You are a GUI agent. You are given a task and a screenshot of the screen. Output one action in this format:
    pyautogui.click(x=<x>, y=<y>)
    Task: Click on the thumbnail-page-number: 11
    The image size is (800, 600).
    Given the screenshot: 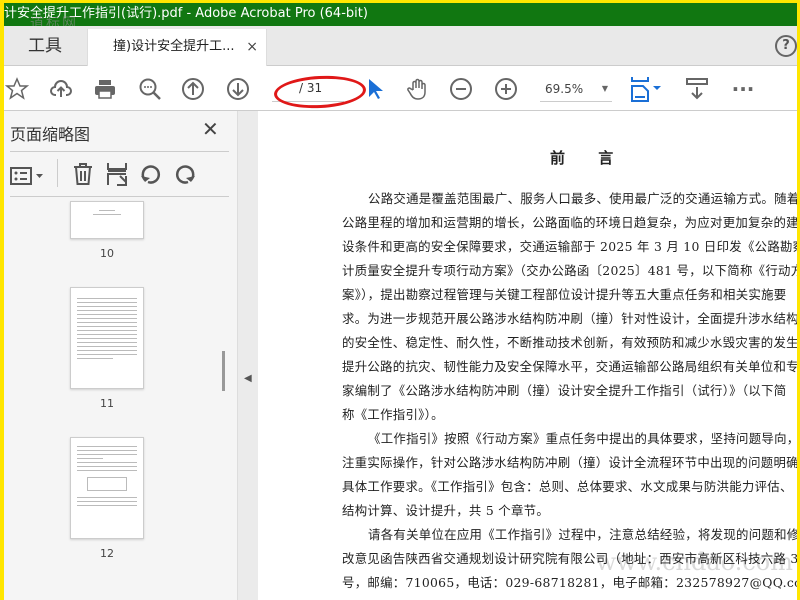 What is the action you would take?
    pyautogui.click(x=107, y=403)
    